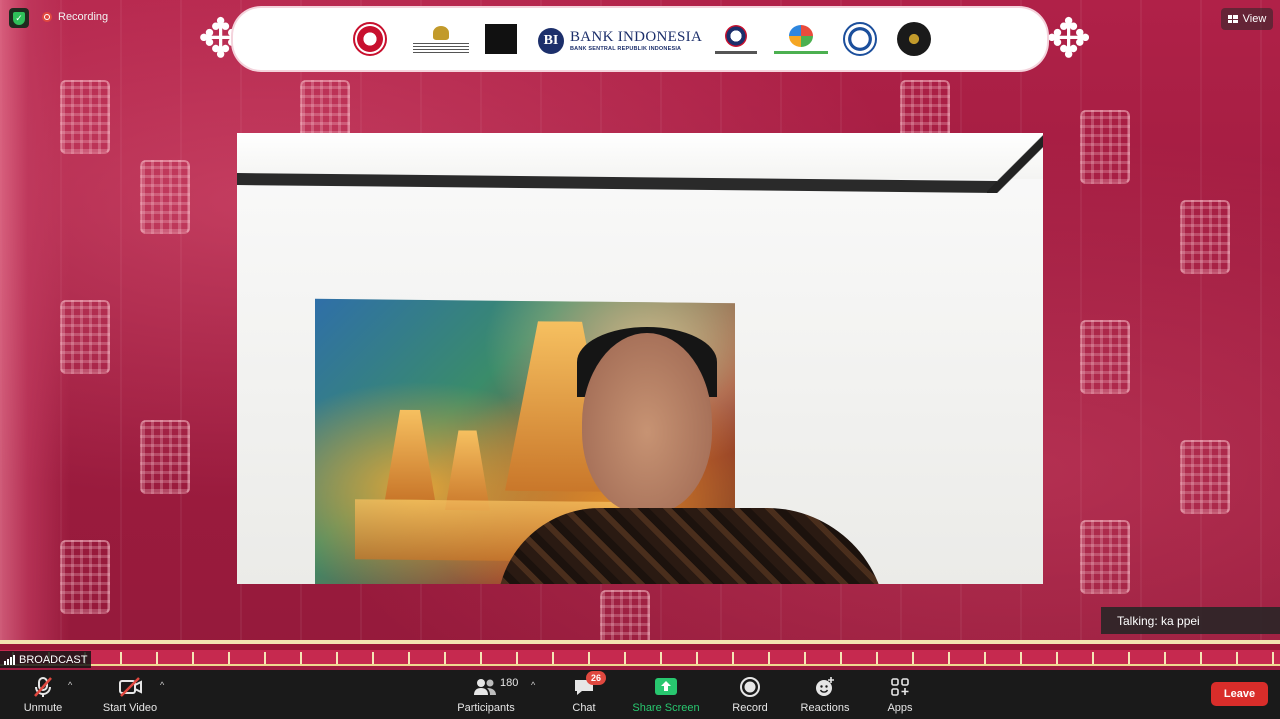 The image size is (1280, 719). I want to click on kemenperin-logo, so click(801, 39).